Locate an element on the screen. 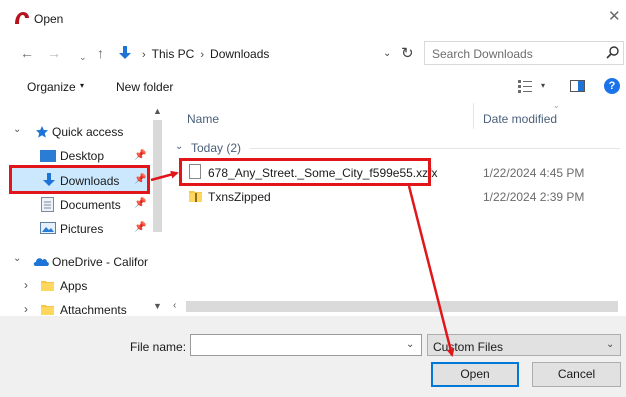  back-arrow-icon: ← is located at coordinates (27, 53).